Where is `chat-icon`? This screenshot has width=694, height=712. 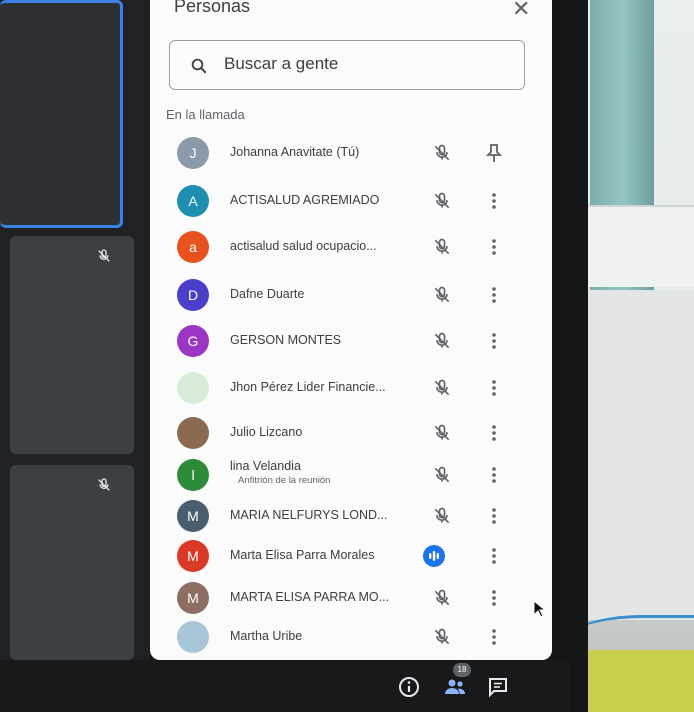
chat-icon is located at coordinates (498, 687).